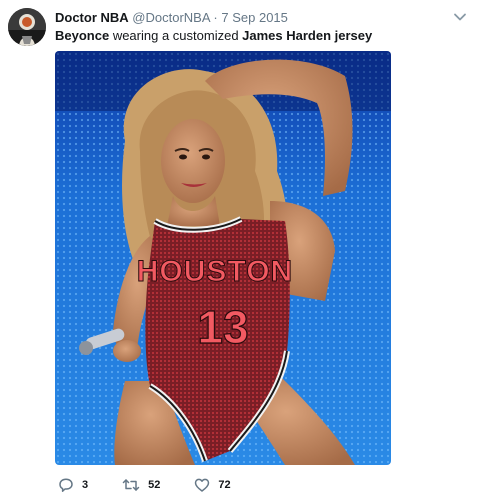  What do you see at coordinates (222, 327) in the screenshot?
I see `jersey-number: 13` at bounding box center [222, 327].